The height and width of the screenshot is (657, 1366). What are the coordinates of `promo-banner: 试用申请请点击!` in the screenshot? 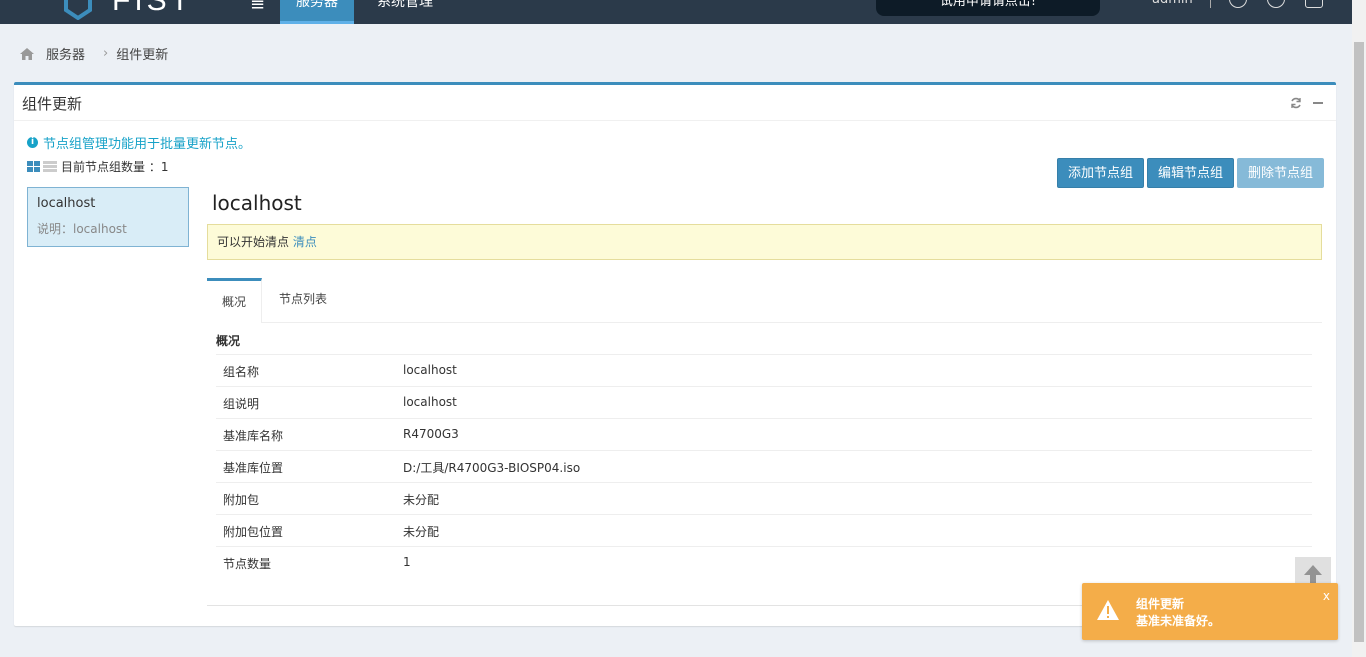 It's located at (988, 8).